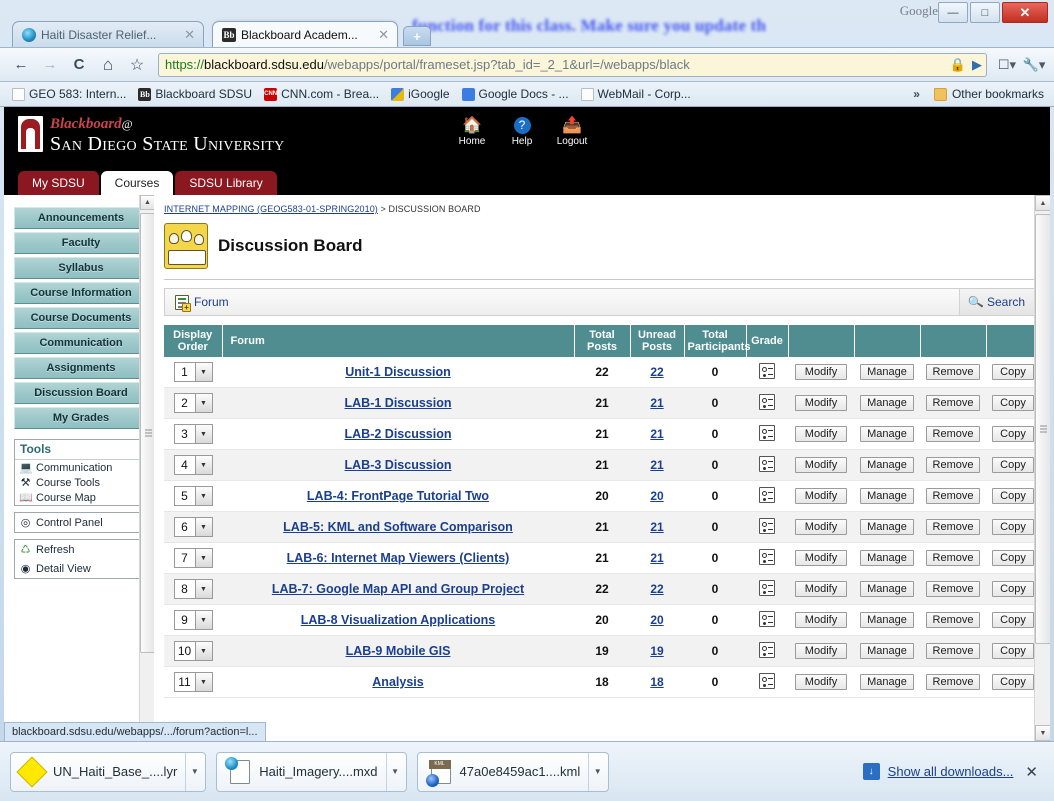 Image resolution: width=1054 pixels, height=801 pixels. Describe the element at coordinates (398, 372) in the screenshot. I see `forum-link: Unit-1 Discussion` at that location.